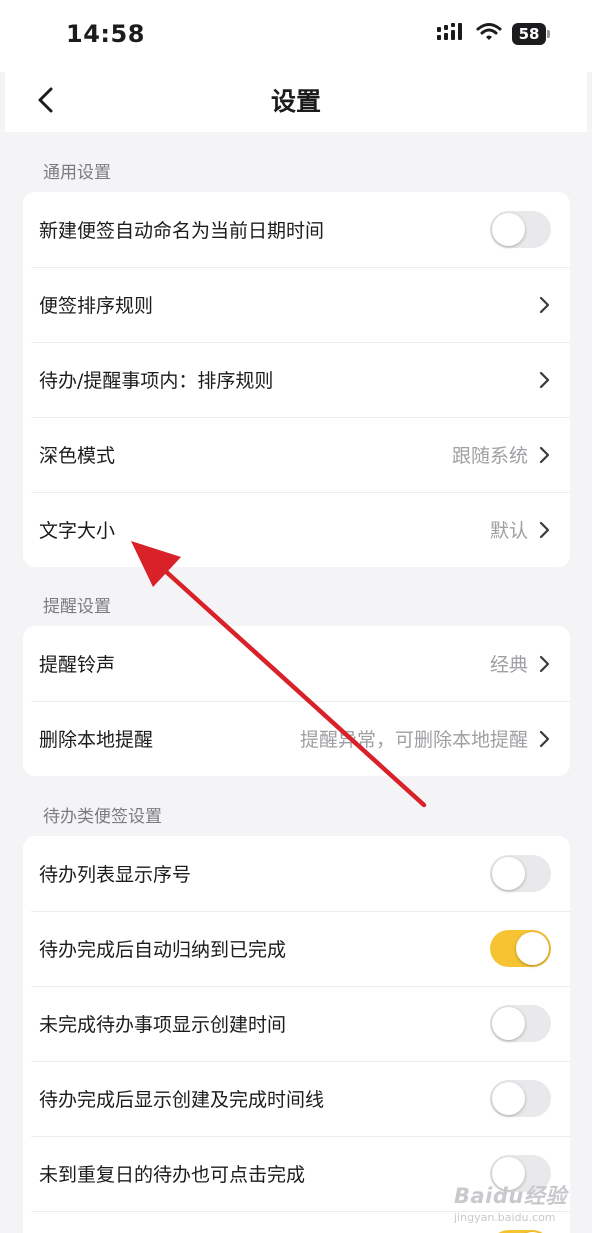  I want to click on status-icons: 58, so click(493, 34).